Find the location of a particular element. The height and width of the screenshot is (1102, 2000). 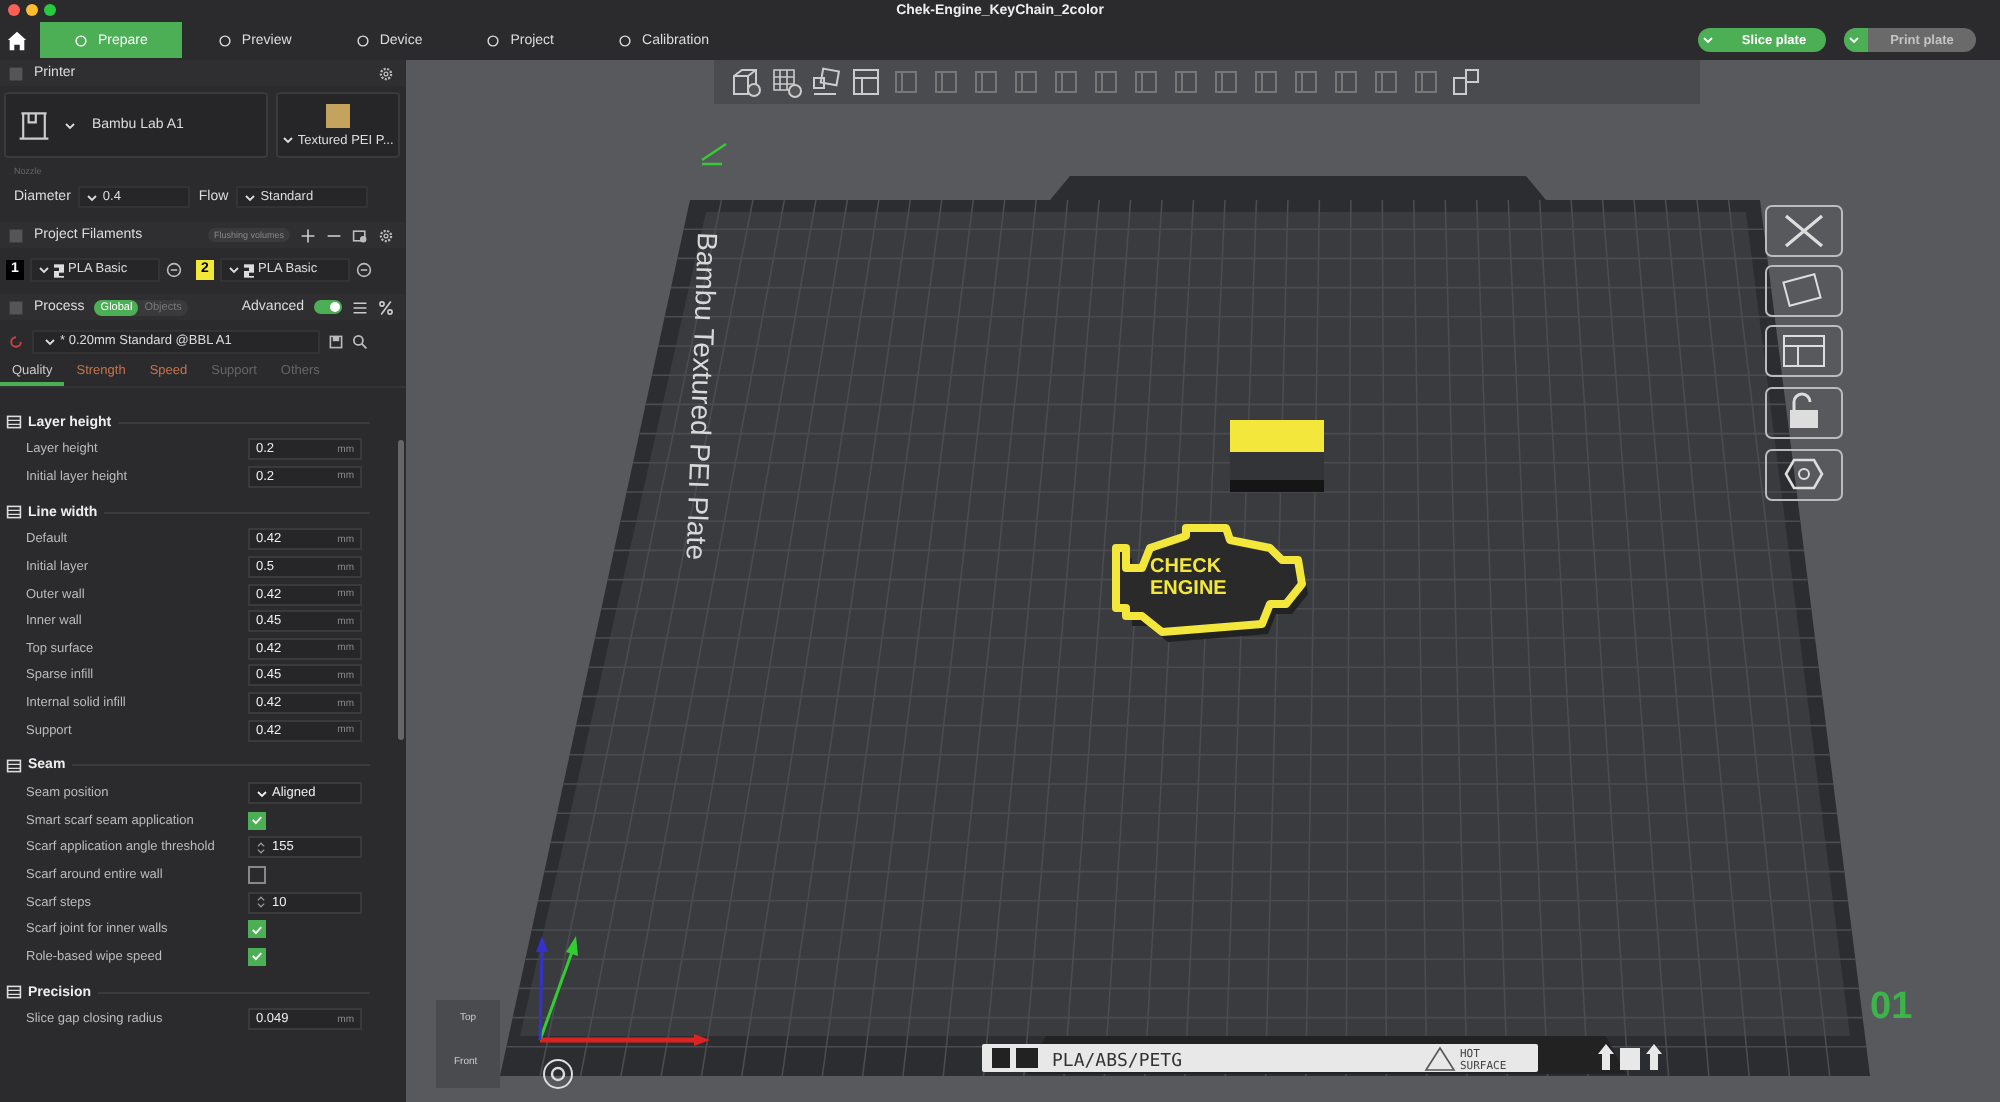

zoom-light-icon is located at coordinates (50, 10).